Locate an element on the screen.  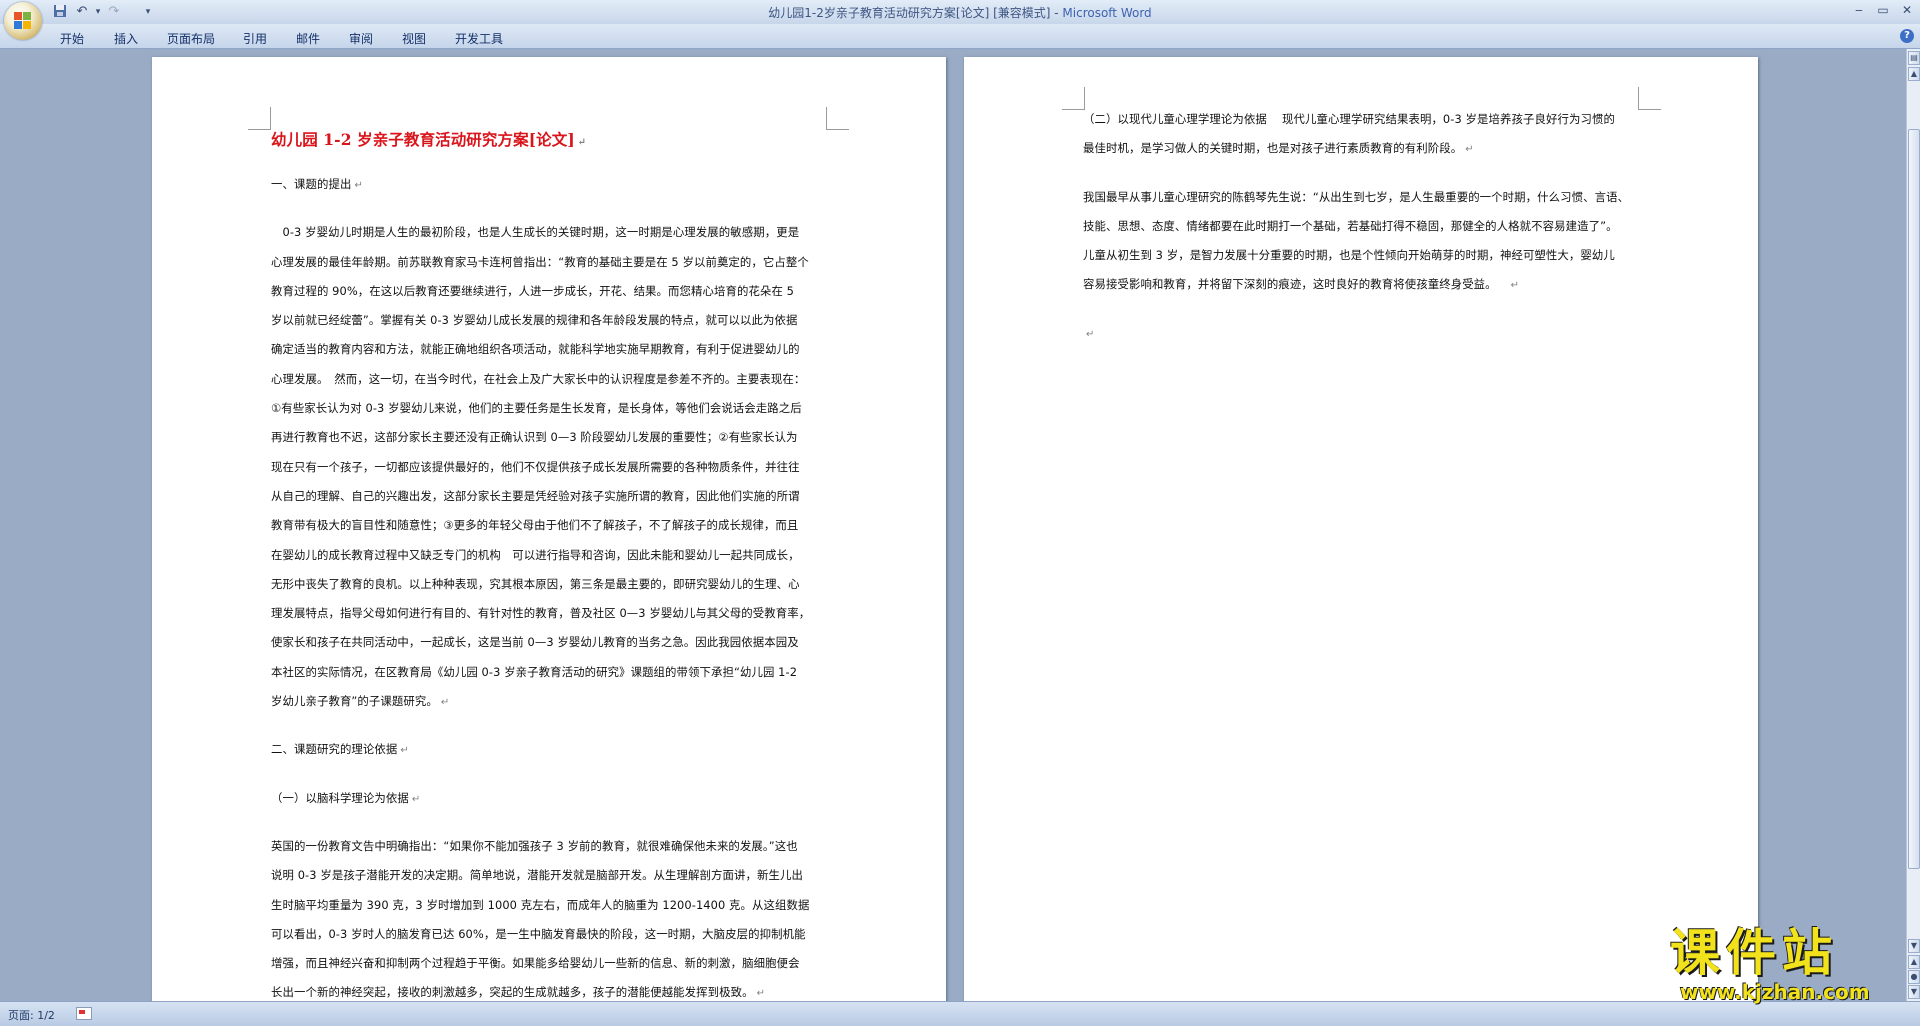
tab-home: 开始 is located at coordinates (72, 38).